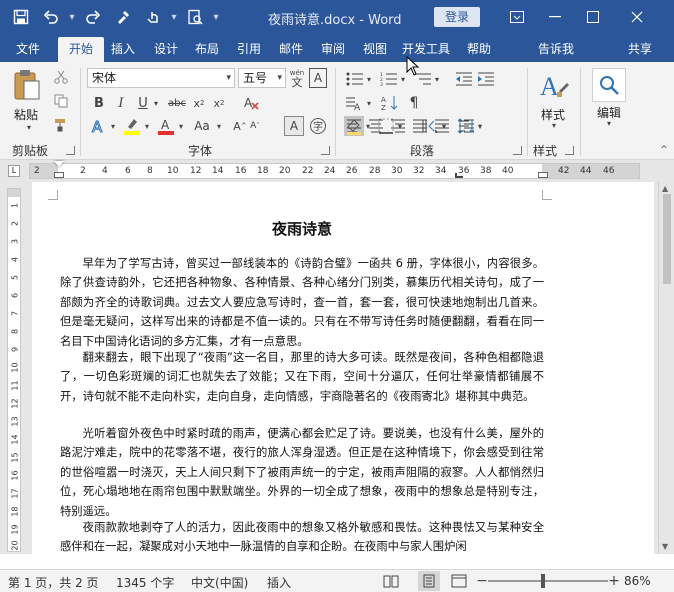 This screenshot has height=592, width=674. I want to click on search-icon, so click(609, 85).